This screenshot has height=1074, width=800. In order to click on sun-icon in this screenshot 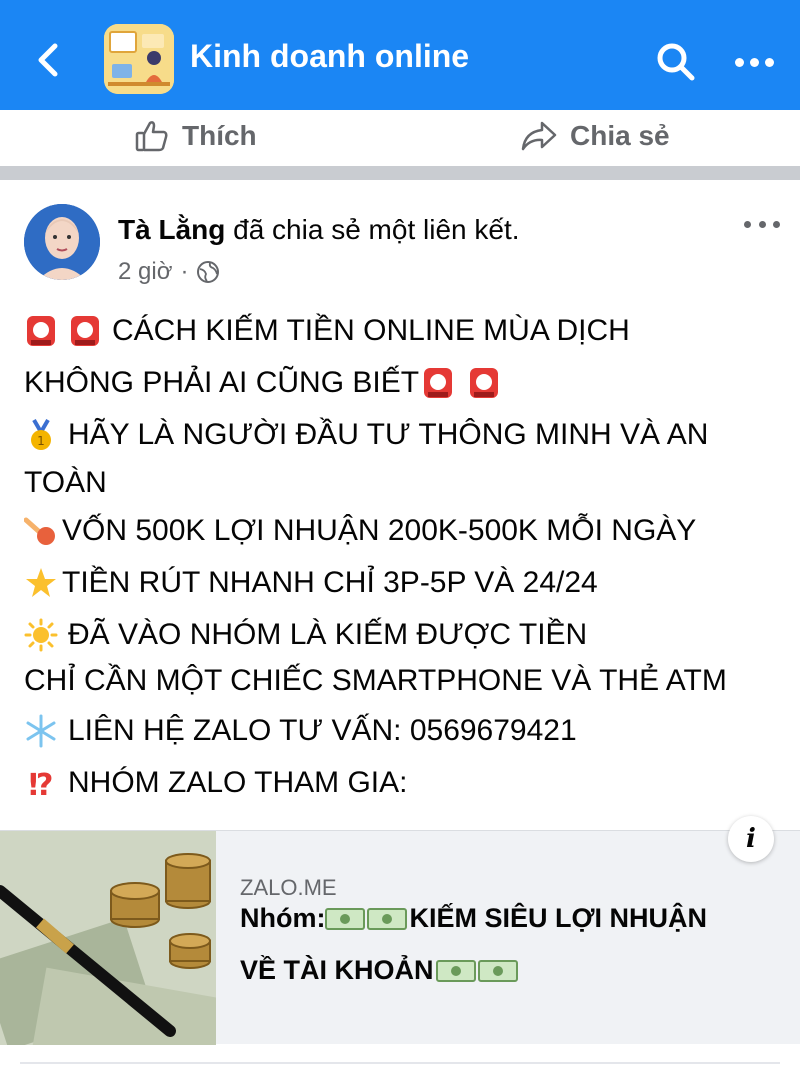, I will do `click(41, 635)`.